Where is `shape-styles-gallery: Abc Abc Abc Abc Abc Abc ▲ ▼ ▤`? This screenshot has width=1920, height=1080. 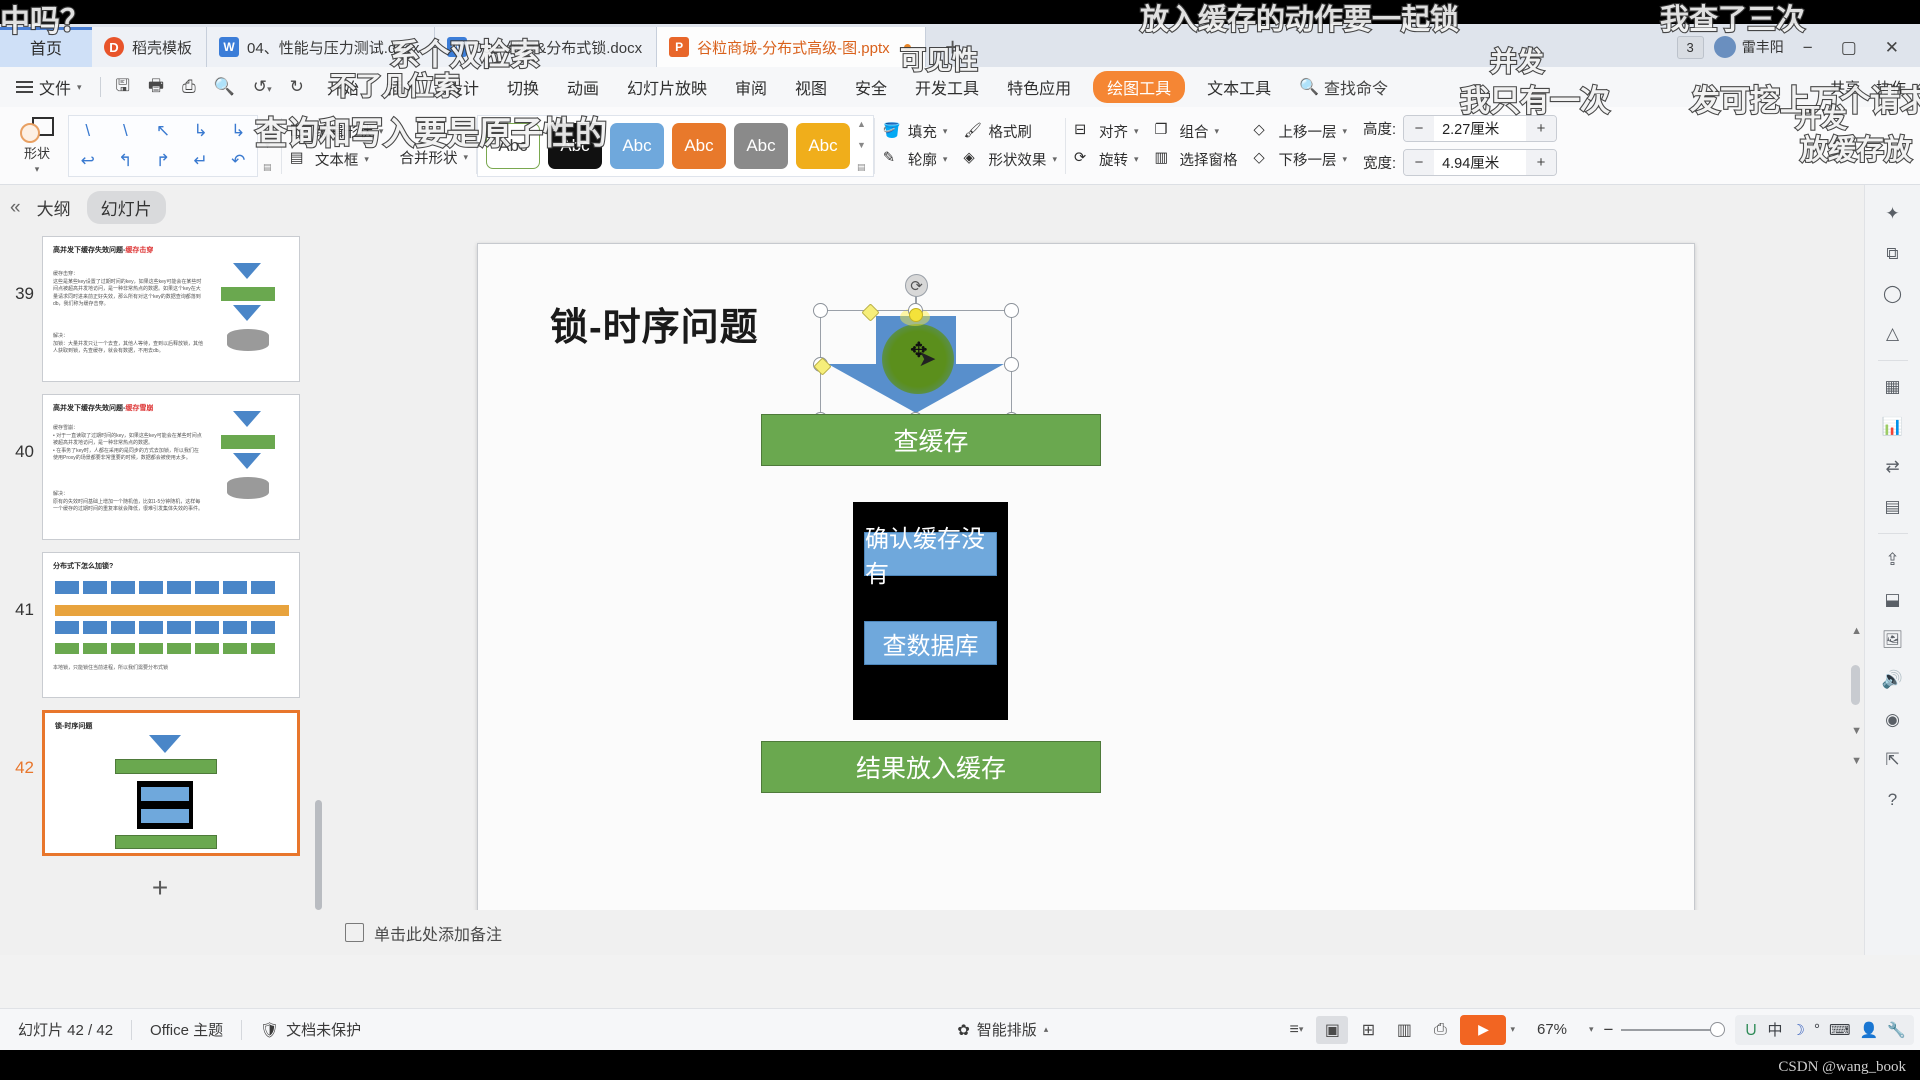
shape-styles-gallery: Abc Abc Abc Abc Abc Abc ▲ ▼ ▤ is located at coordinates (675, 145).